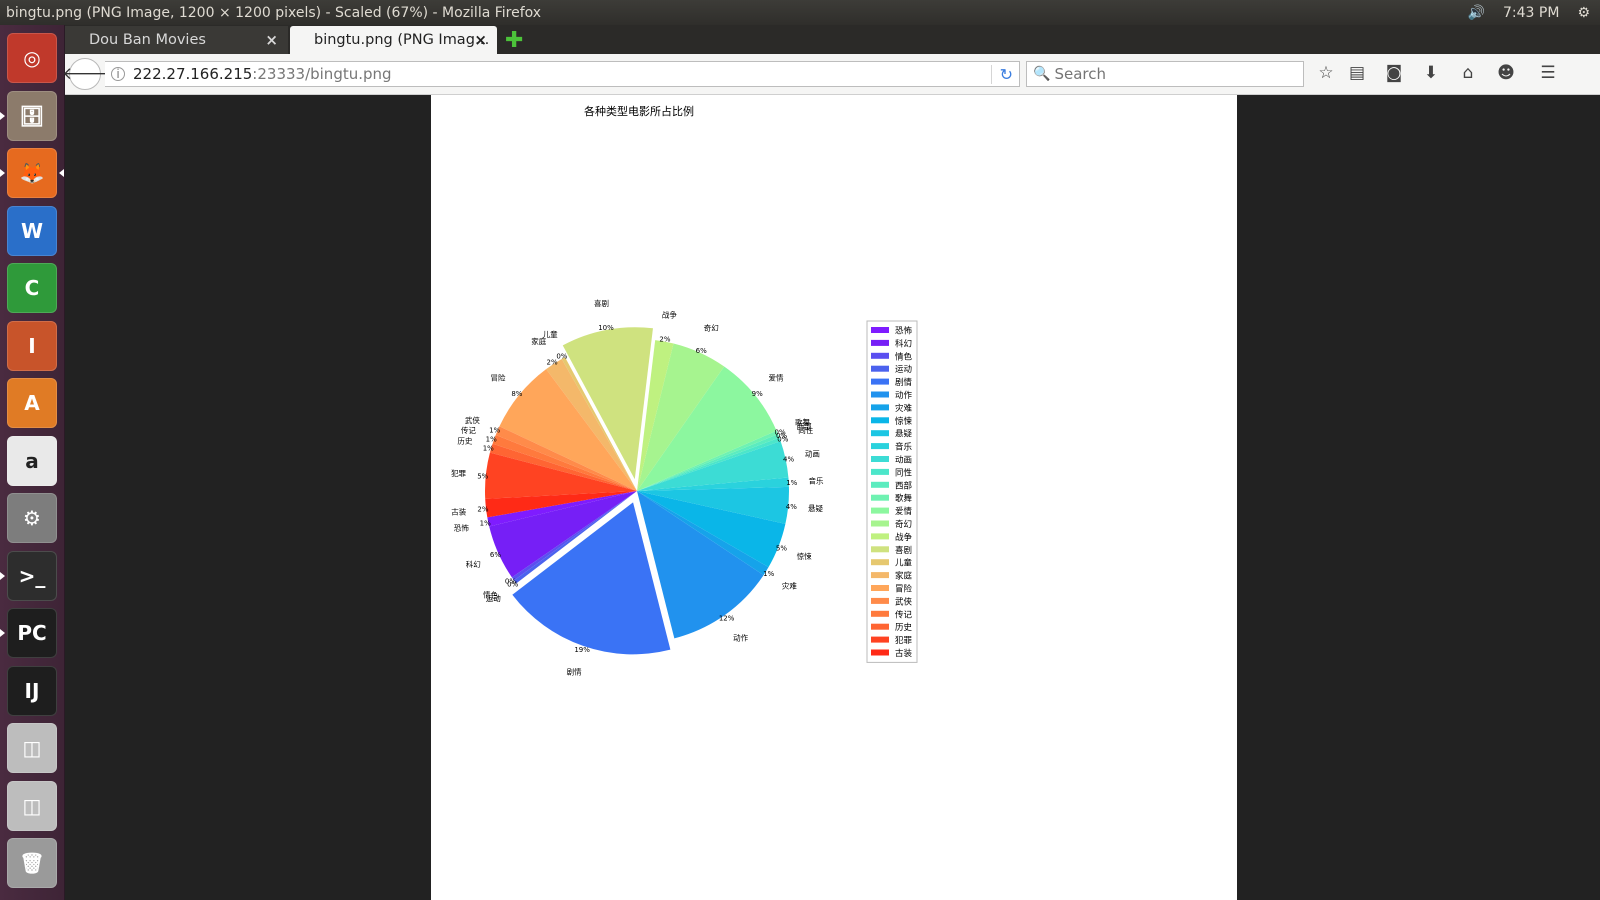 This screenshot has width=1600, height=900. Describe the element at coordinates (904, 576) in the screenshot. I see `legend-label: 家庭` at that location.